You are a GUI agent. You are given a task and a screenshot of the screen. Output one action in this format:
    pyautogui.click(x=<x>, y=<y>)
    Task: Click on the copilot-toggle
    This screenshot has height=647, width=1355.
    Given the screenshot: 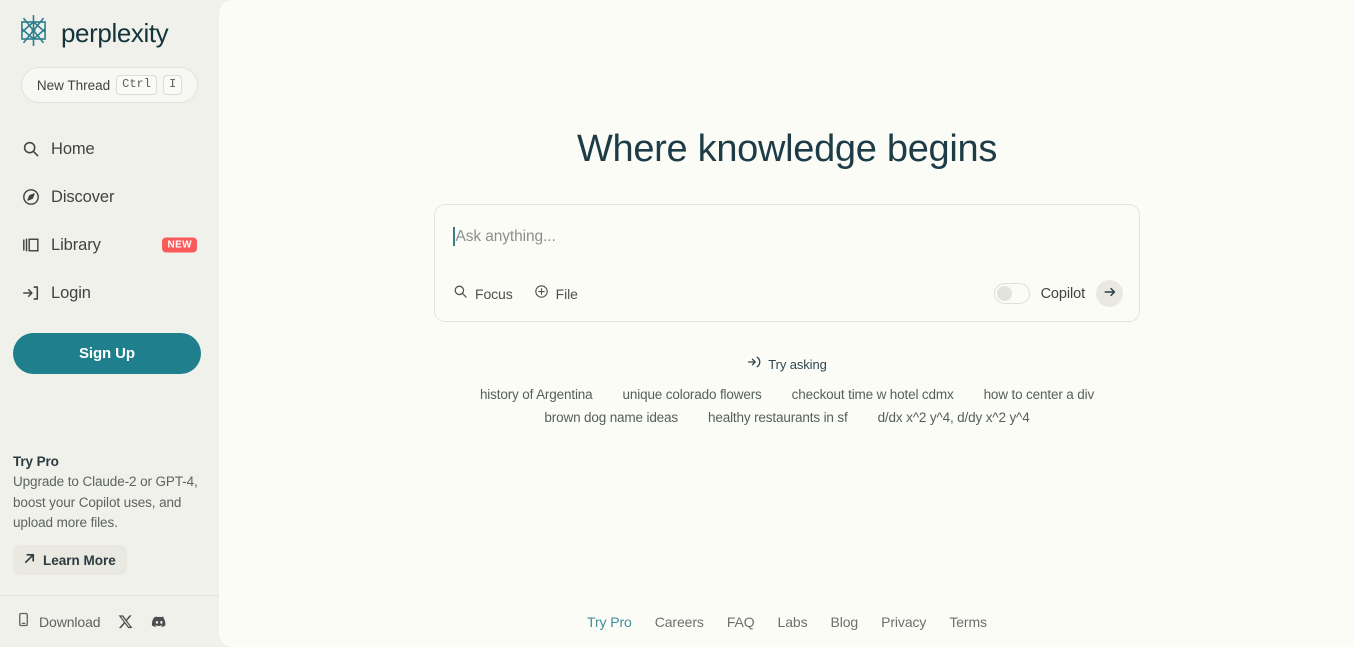 What is the action you would take?
    pyautogui.click(x=1011, y=293)
    